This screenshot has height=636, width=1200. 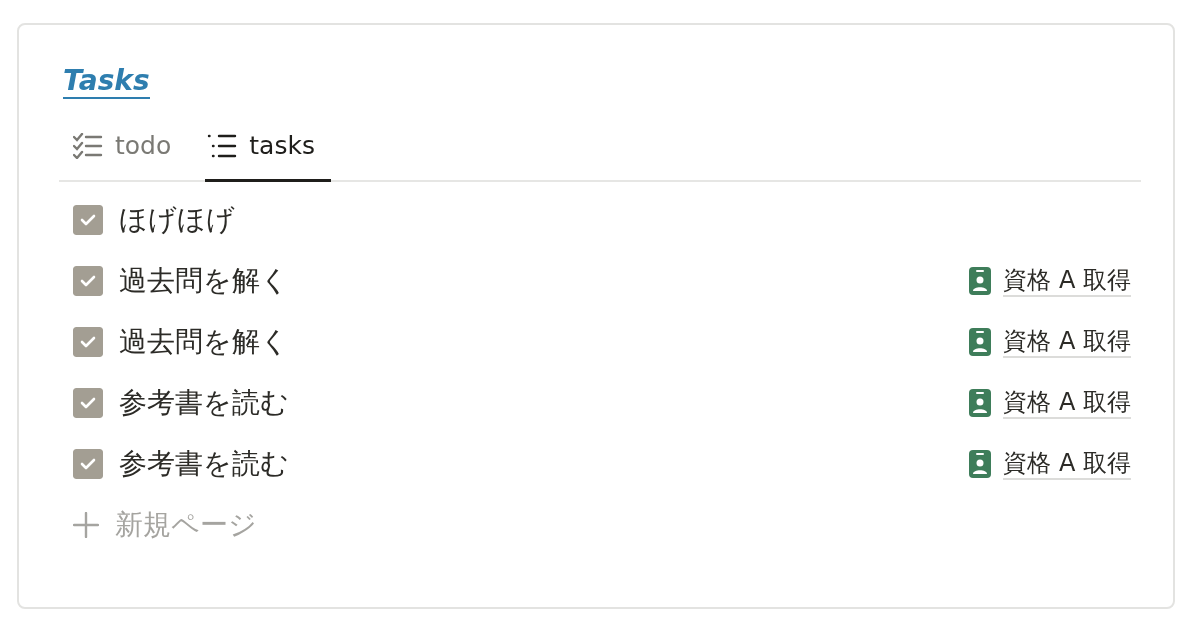 What do you see at coordinates (88, 145) in the screenshot?
I see `checklist-icon` at bounding box center [88, 145].